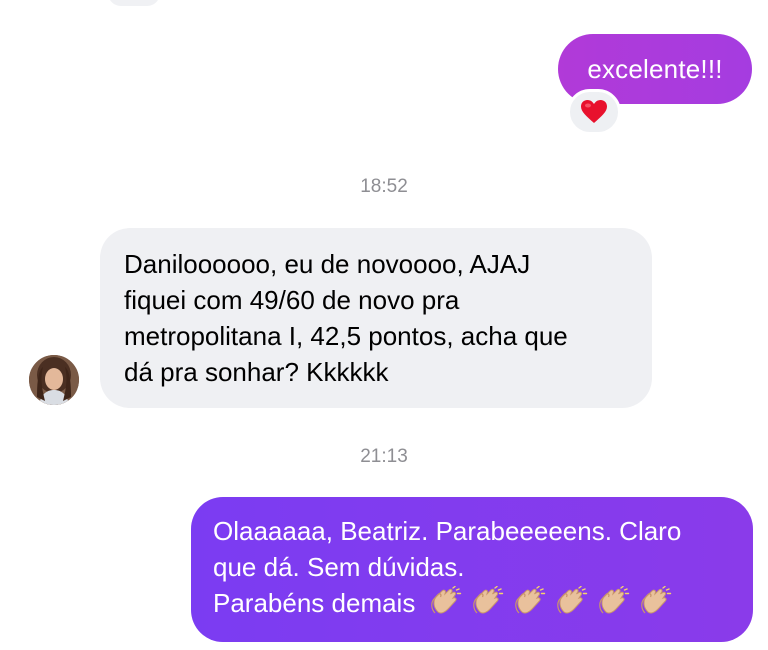 Image resolution: width=768 pixels, height=650 pixels. I want to click on reaction-badge, so click(594, 112).